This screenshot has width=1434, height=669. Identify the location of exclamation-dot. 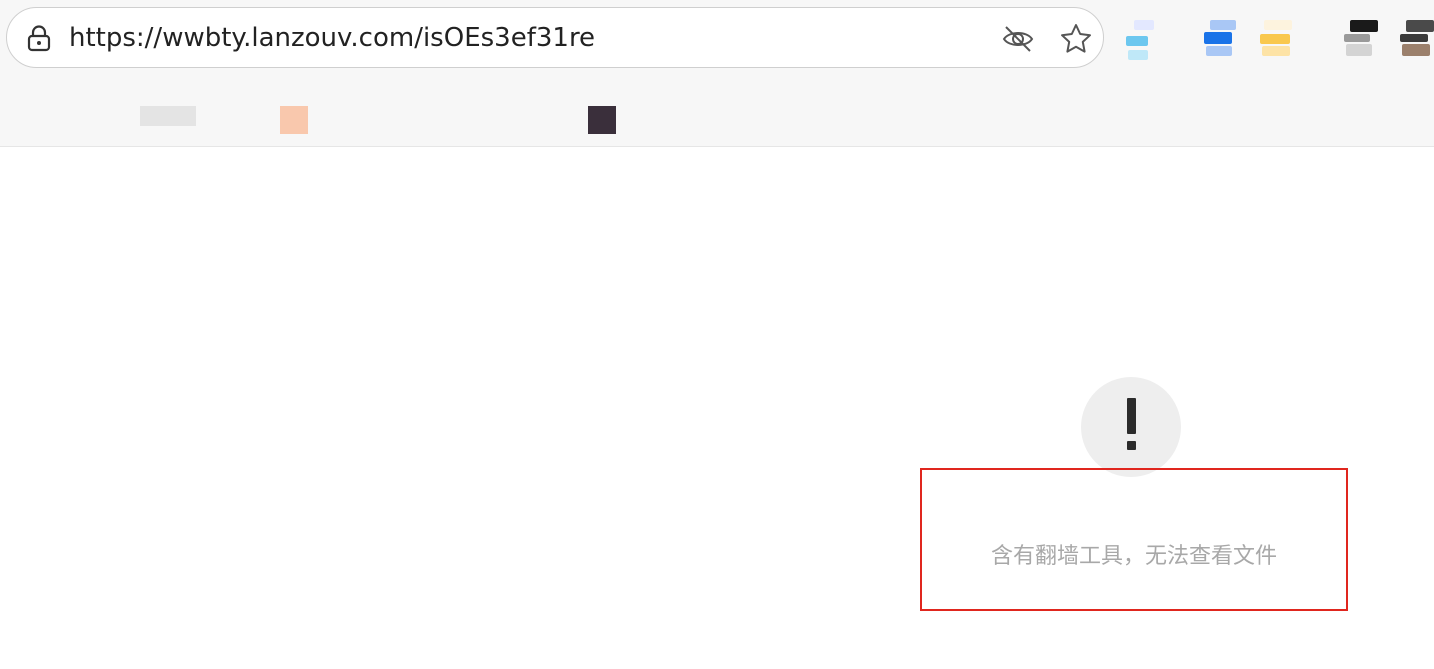
(1131, 445).